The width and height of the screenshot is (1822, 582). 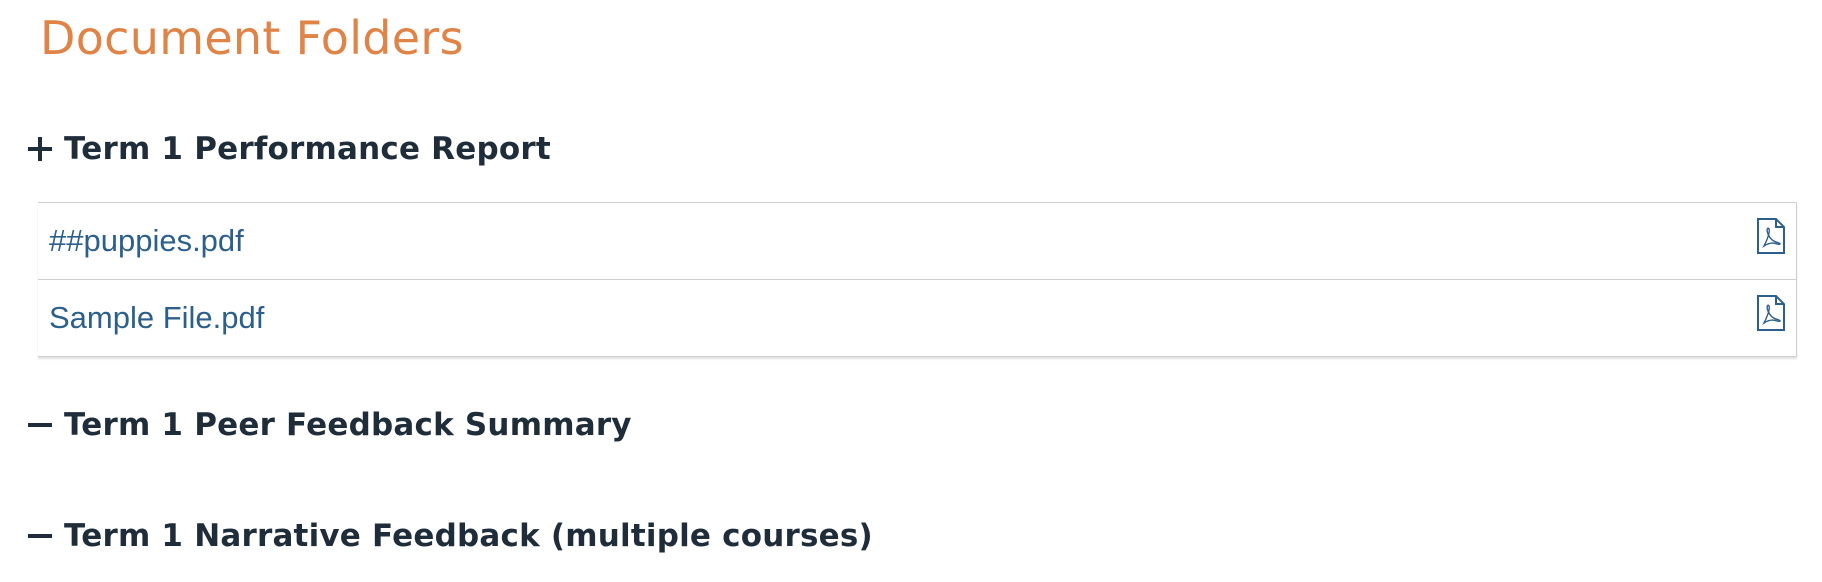 What do you see at coordinates (917, 241) in the screenshot?
I see `file-row: ##puppies.pdf` at bounding box center [917, 241].